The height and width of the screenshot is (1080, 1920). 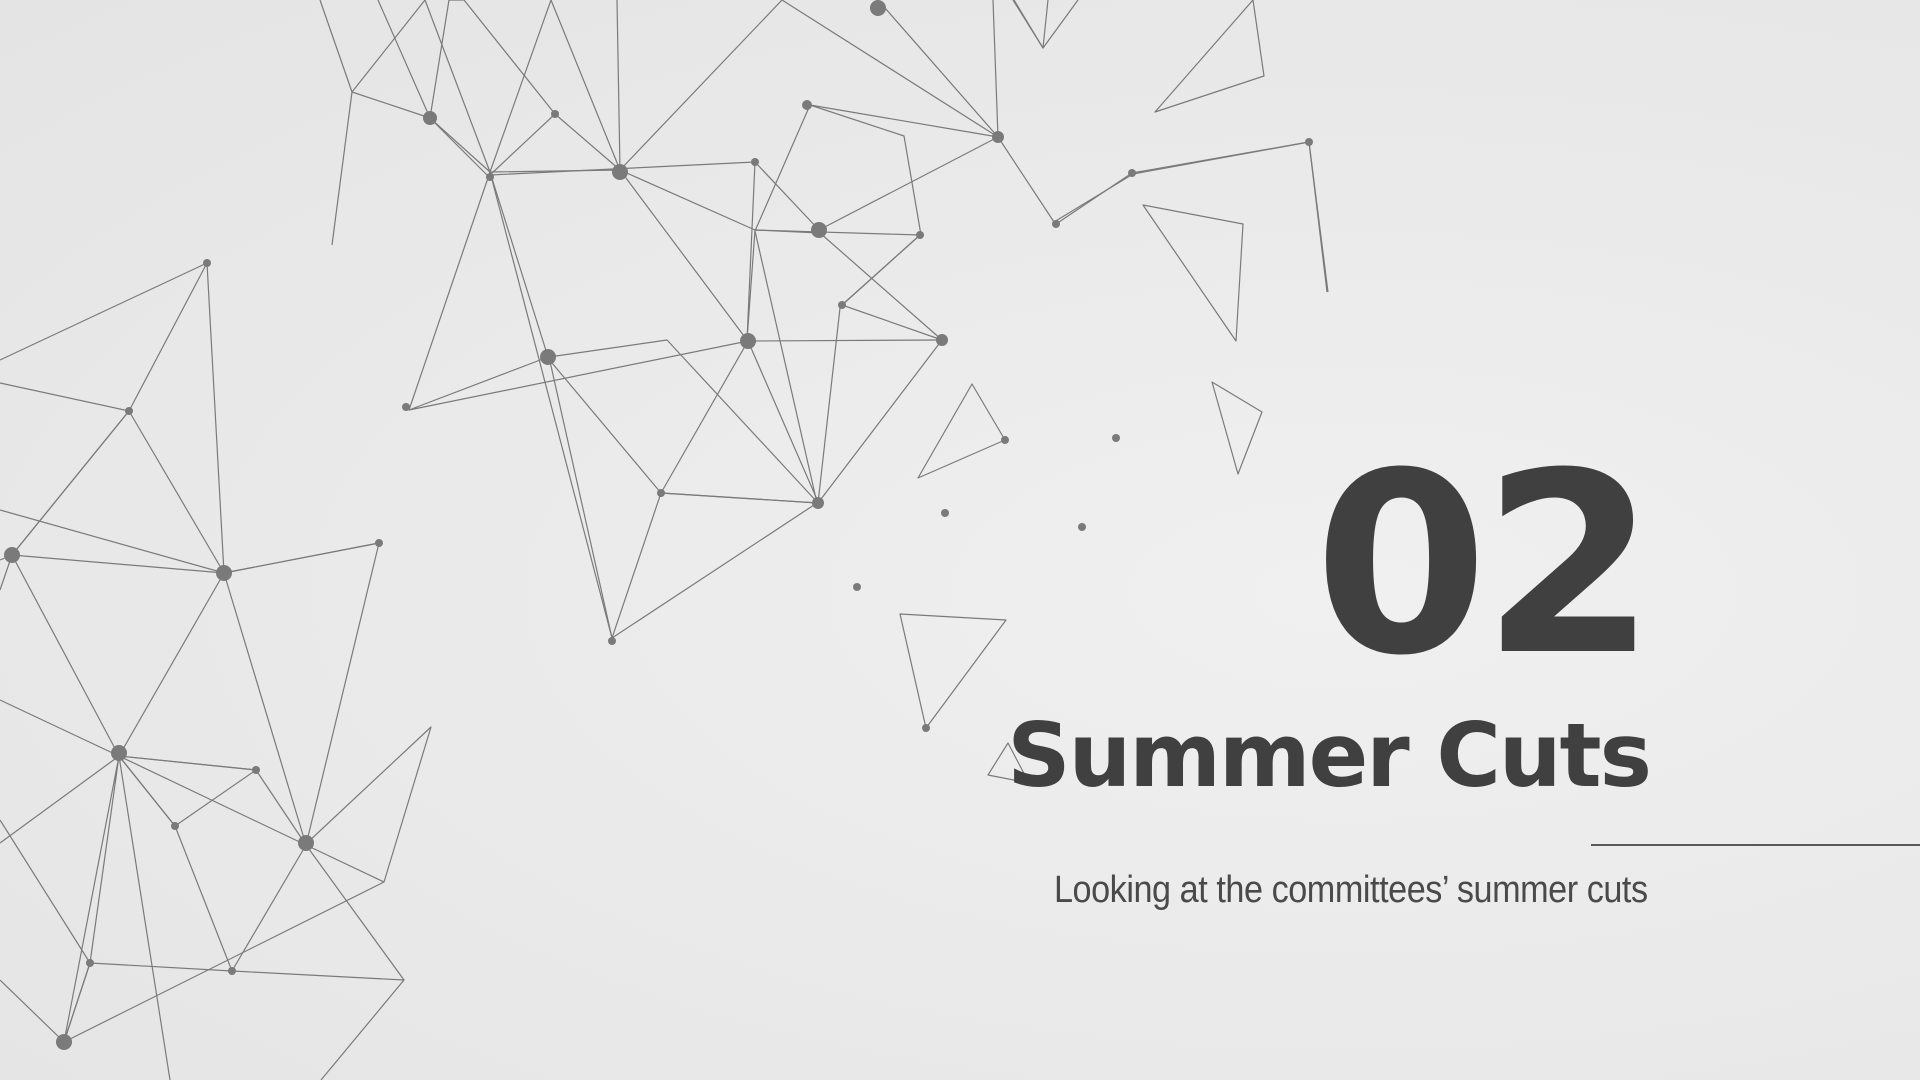 I want to click on section-subtitle: Looking at the committees’ summer cuts, so click(x=1351, y=890).